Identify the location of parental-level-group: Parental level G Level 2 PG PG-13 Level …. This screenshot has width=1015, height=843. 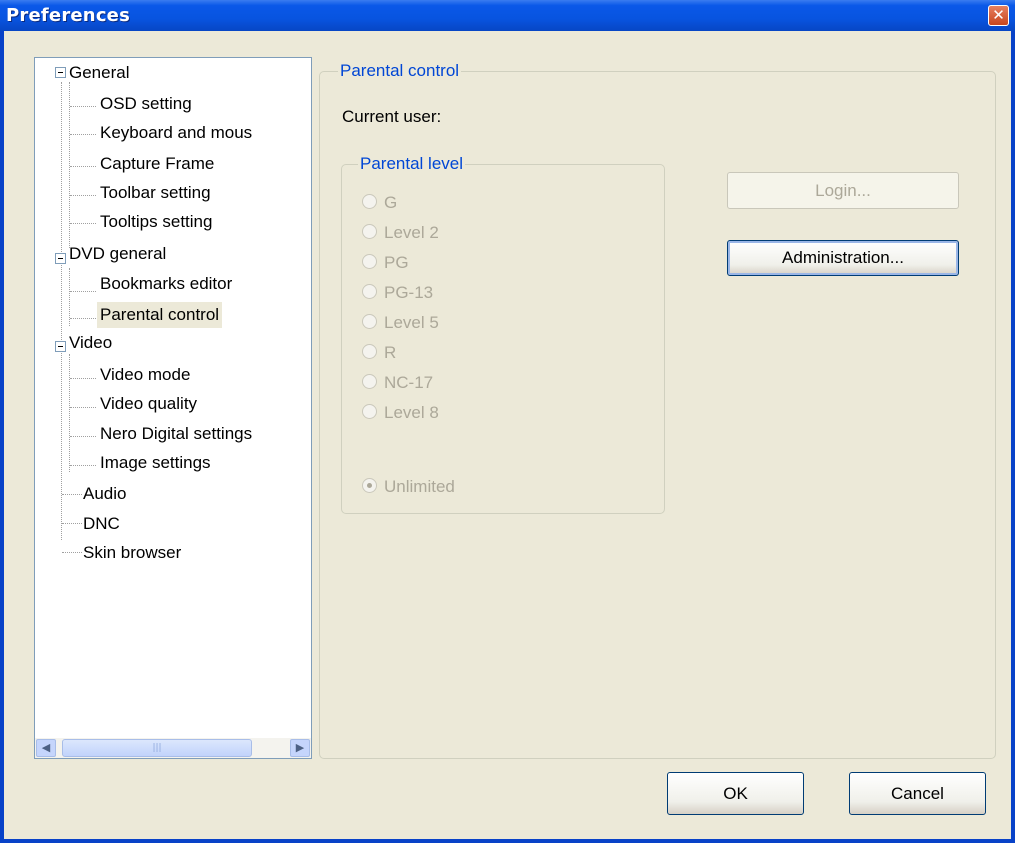
(503, 333).